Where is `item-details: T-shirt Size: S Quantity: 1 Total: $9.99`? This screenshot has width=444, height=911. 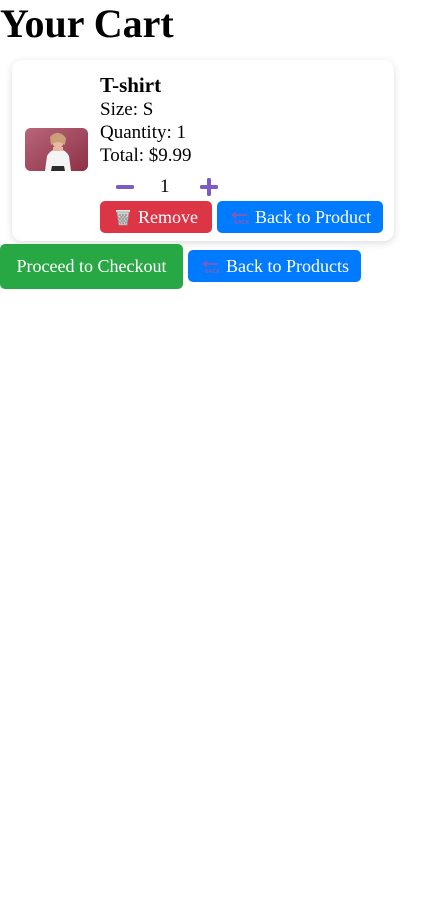 item-details: T-shirt Size: S Quantity: 1 Total: $9.99 is located at coordinates (146, 119).